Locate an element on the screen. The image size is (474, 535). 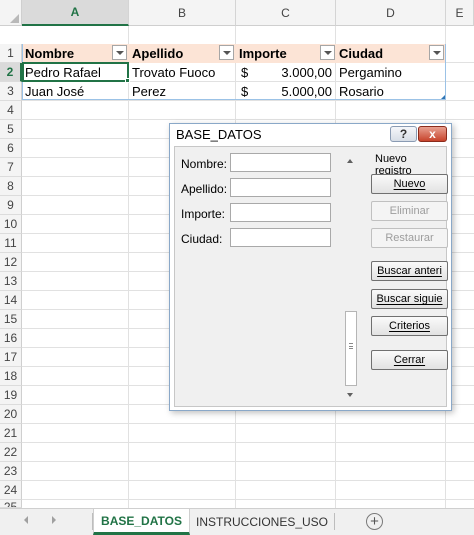
sheet-tab-bar: BASE_DATOS INSTRUCCIONES_USO + is located at coordinates (237, 521).